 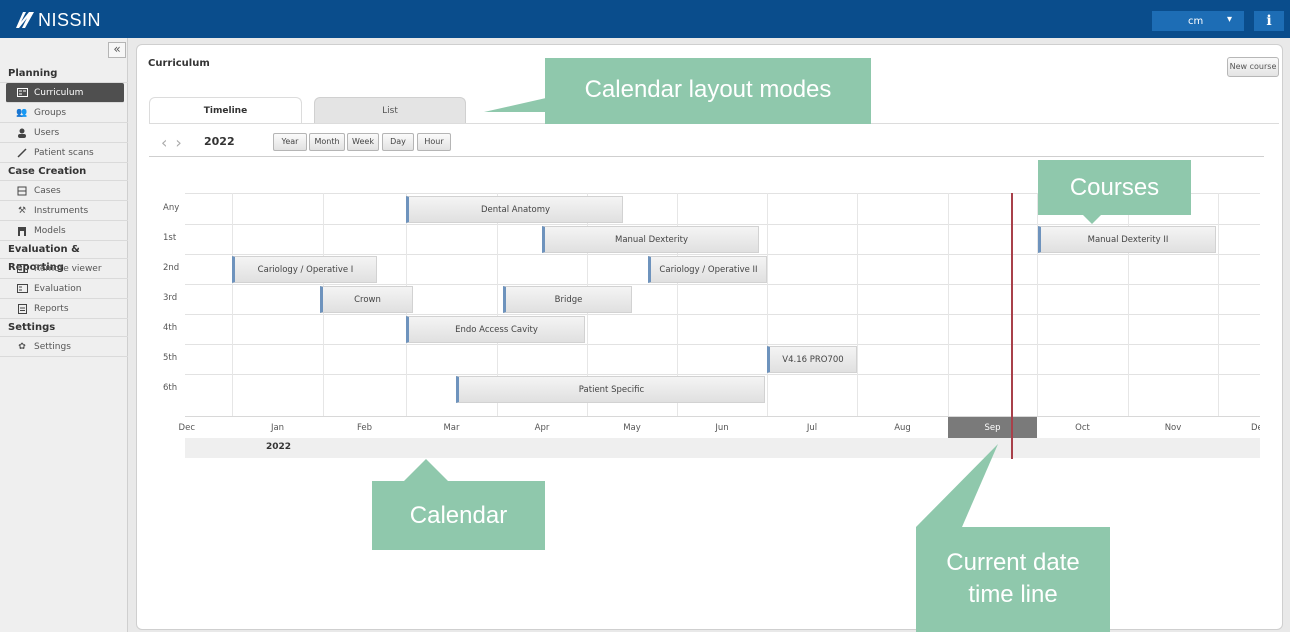 What do you see at coordinates (1092, 219) in the screenshot?
I see `pointer-courses` at bounding box center [1092, 219].